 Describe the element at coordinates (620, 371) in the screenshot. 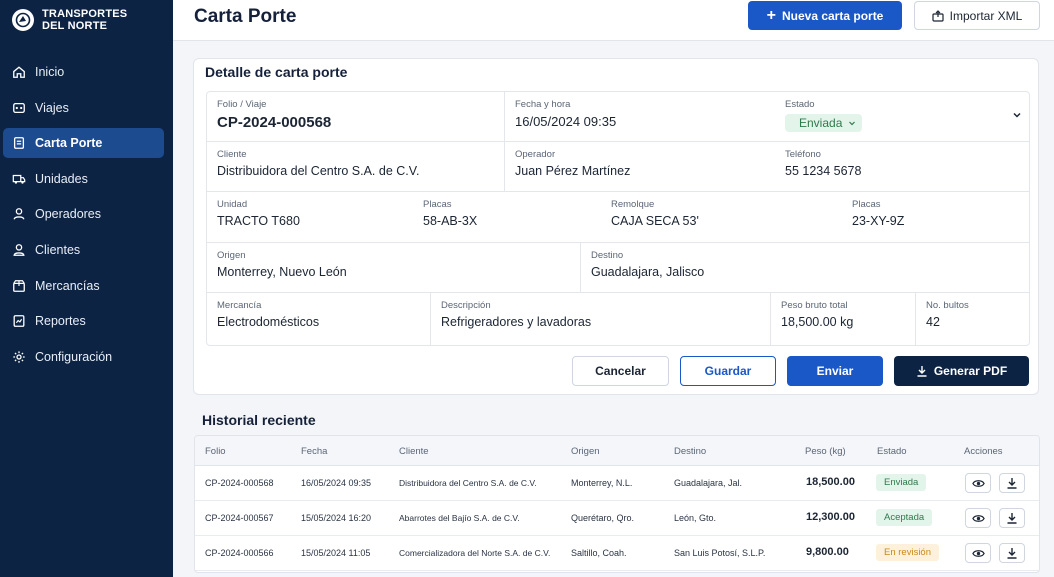

I see `cancel-button: Cancelar` at that location.